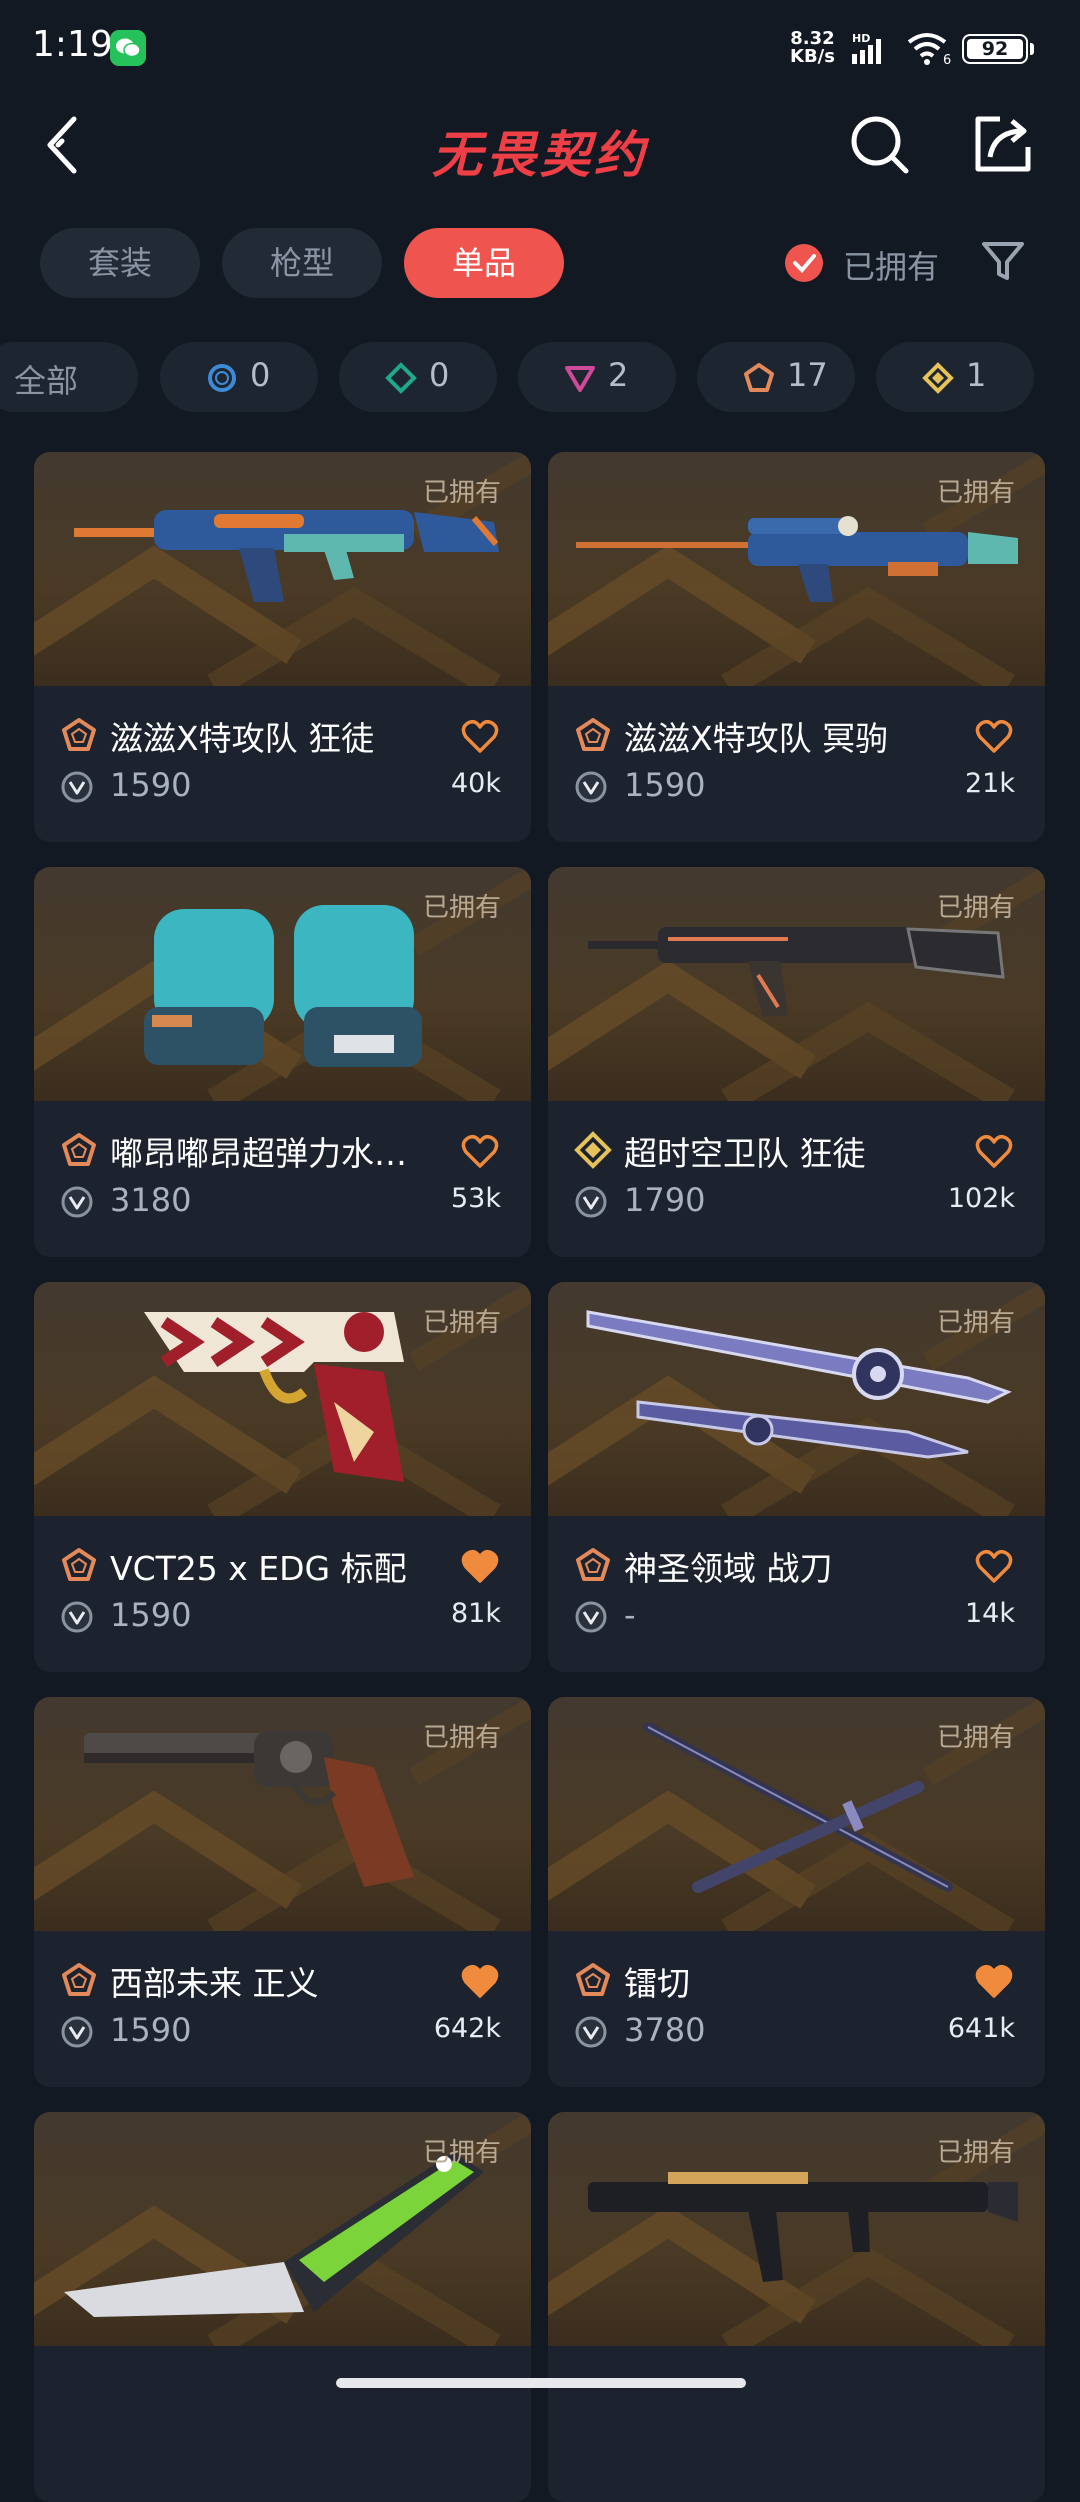 The width and height of the screenshot is (1080, 2502). I want to click on premium-tier-icon, so click(580, 379).